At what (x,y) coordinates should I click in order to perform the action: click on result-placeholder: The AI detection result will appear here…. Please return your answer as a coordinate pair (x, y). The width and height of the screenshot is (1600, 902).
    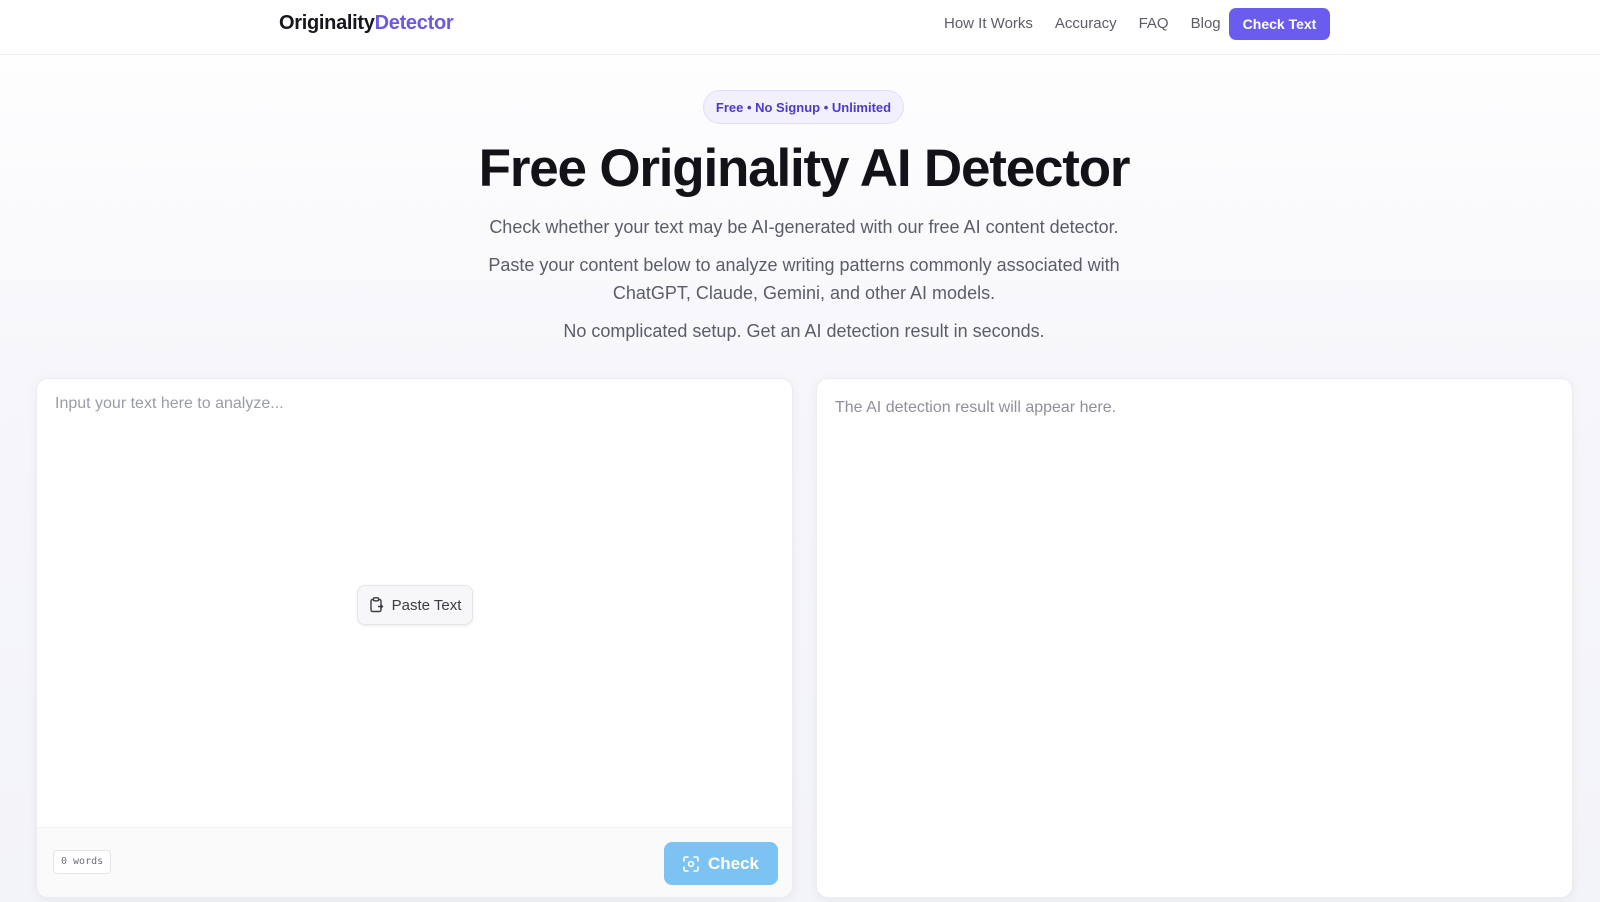
    Looking at the image, I should click on (976, 407).